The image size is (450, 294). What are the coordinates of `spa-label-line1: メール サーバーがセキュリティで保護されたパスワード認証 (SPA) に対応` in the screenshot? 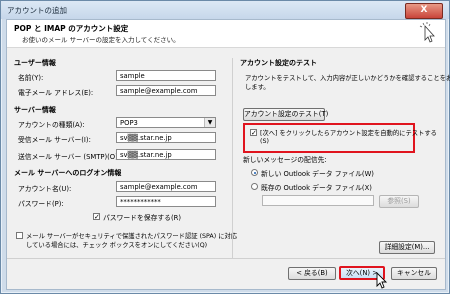 It's located at (132, 236).